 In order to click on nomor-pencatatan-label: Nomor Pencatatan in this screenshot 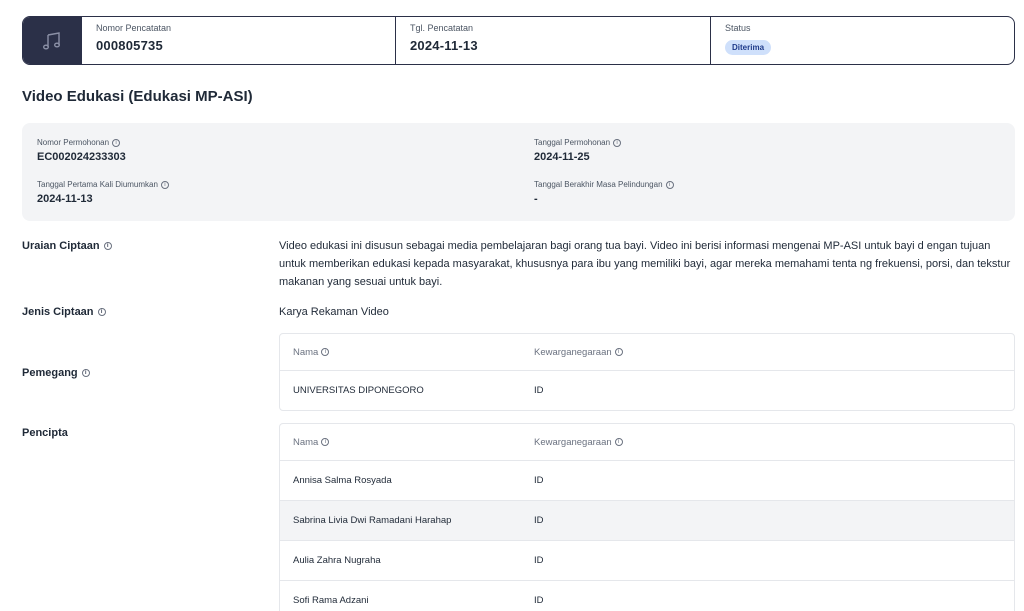, I will do `click(134, 28)`.